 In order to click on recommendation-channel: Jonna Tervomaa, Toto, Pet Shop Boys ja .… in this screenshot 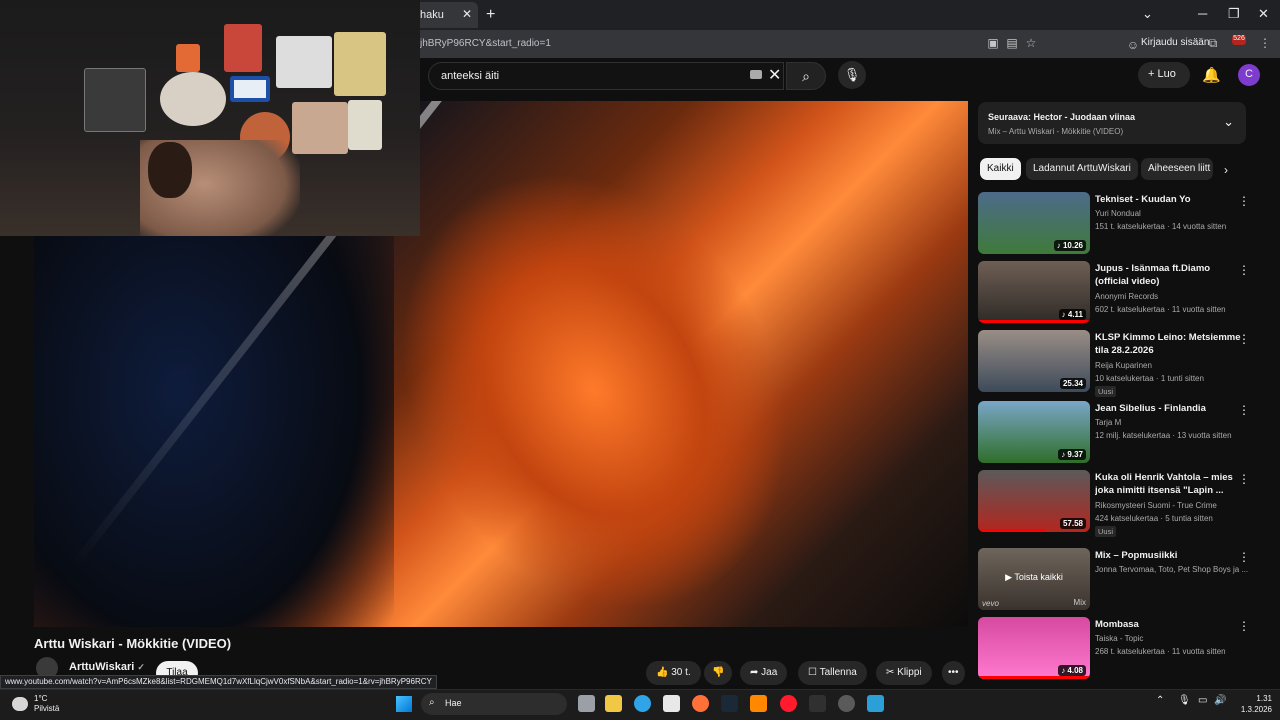, I will do `click(1172, 569)`.